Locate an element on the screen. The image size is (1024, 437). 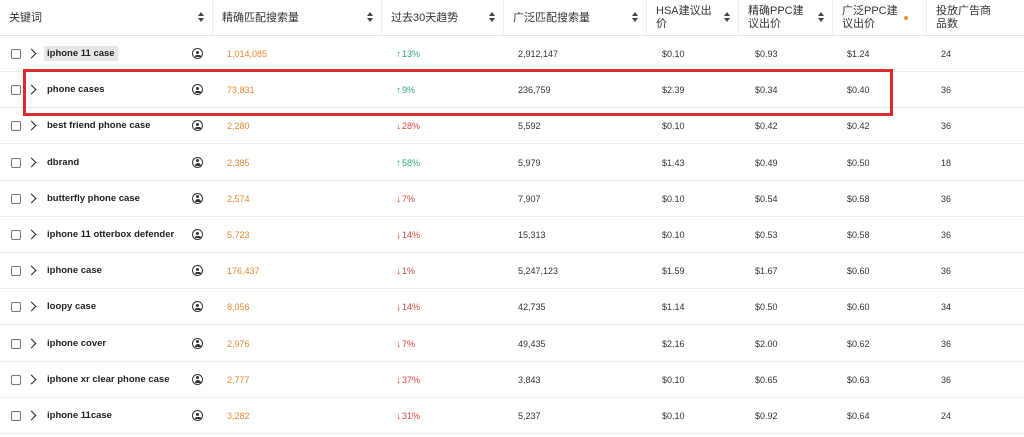
trend-percent: 58% is located at coordinates (411, 162).